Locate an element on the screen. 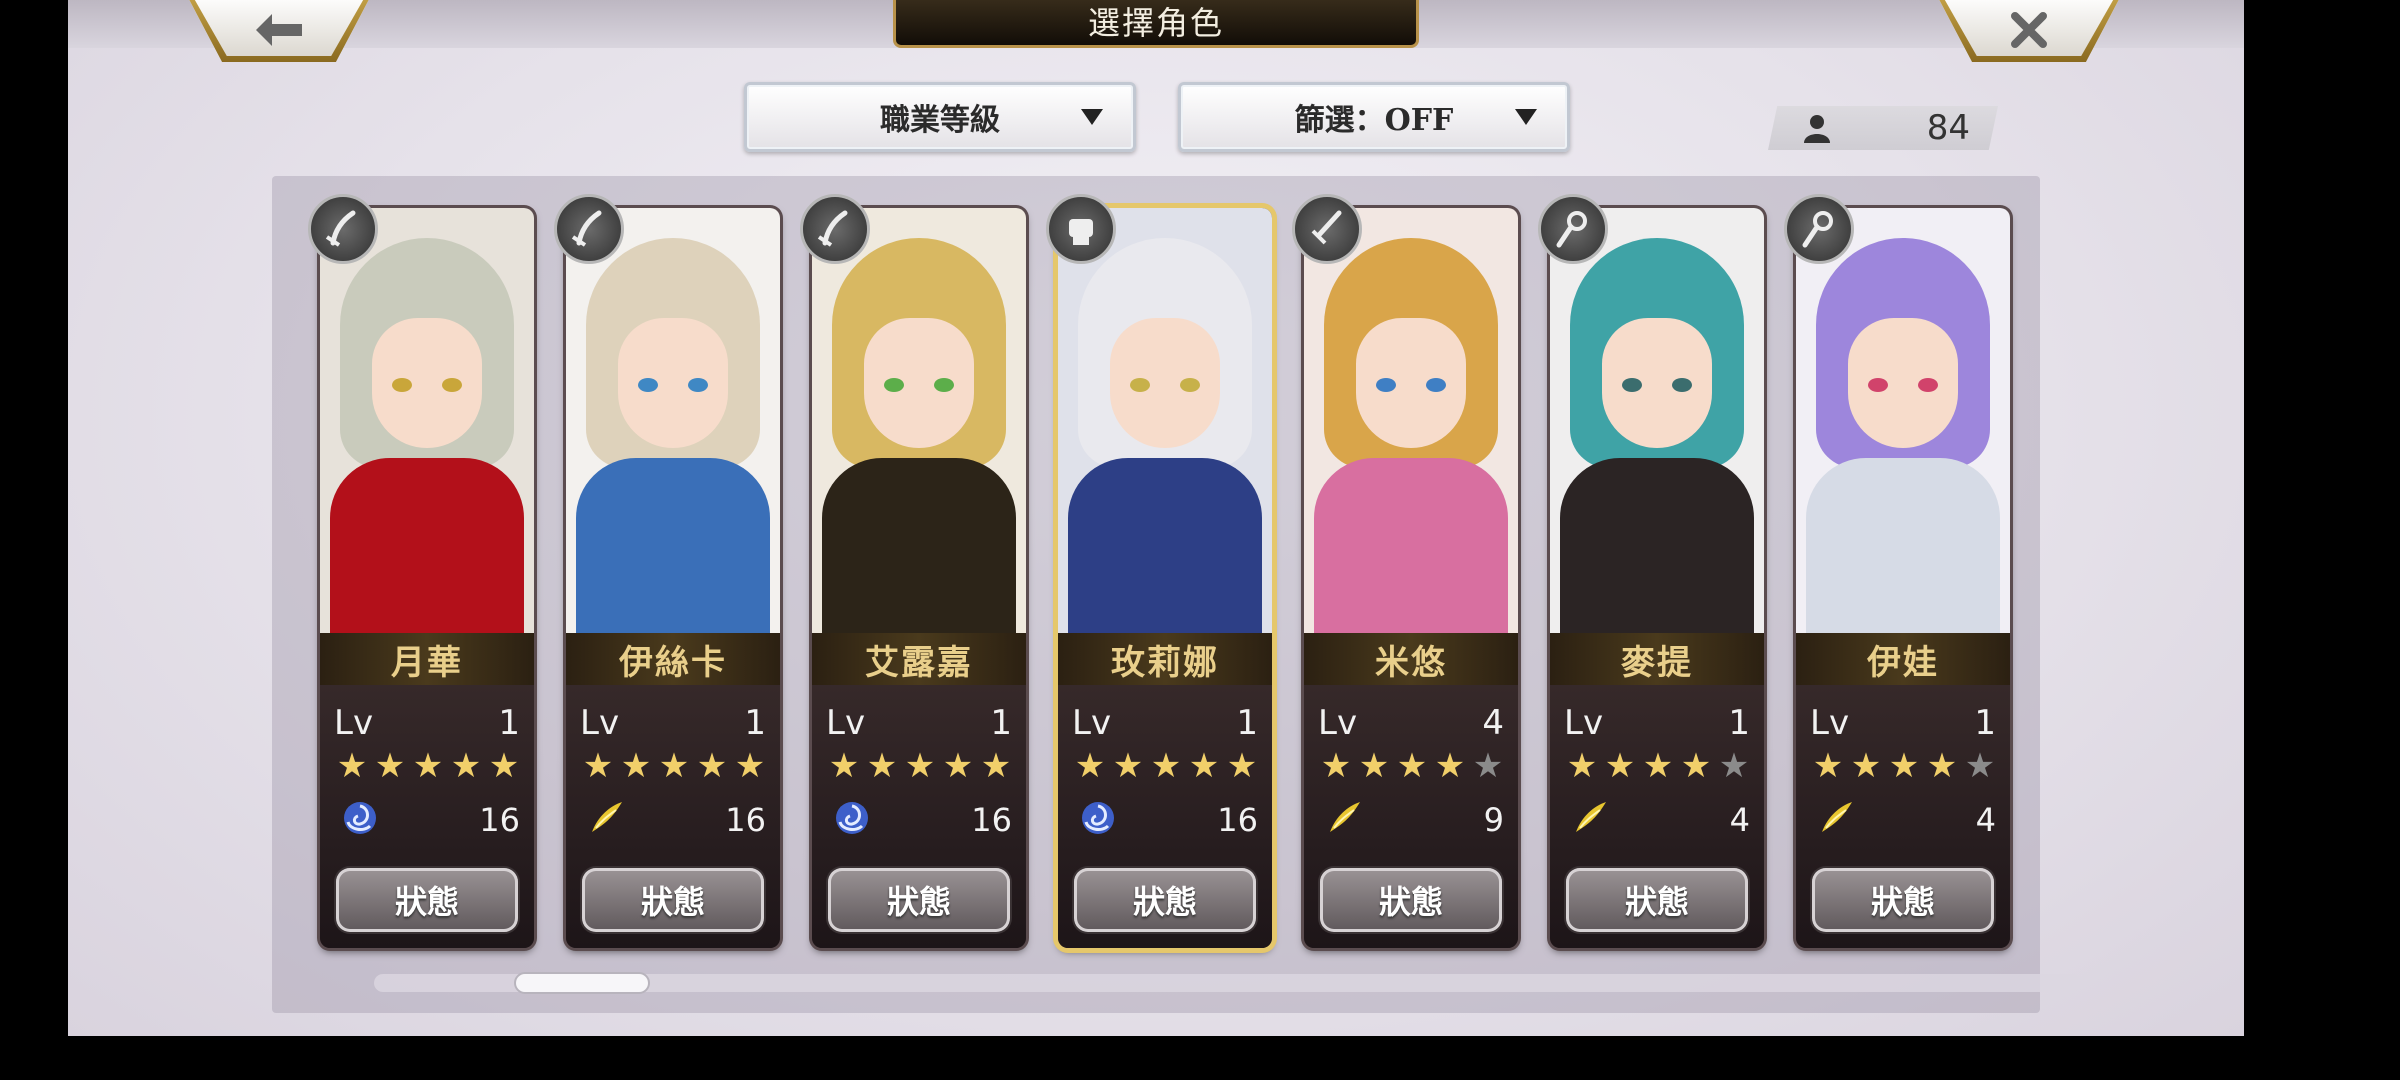 The width and height of the screenshot is (2400, 1080). name-bar: 米悠 is located at coordinates (1411, 659).